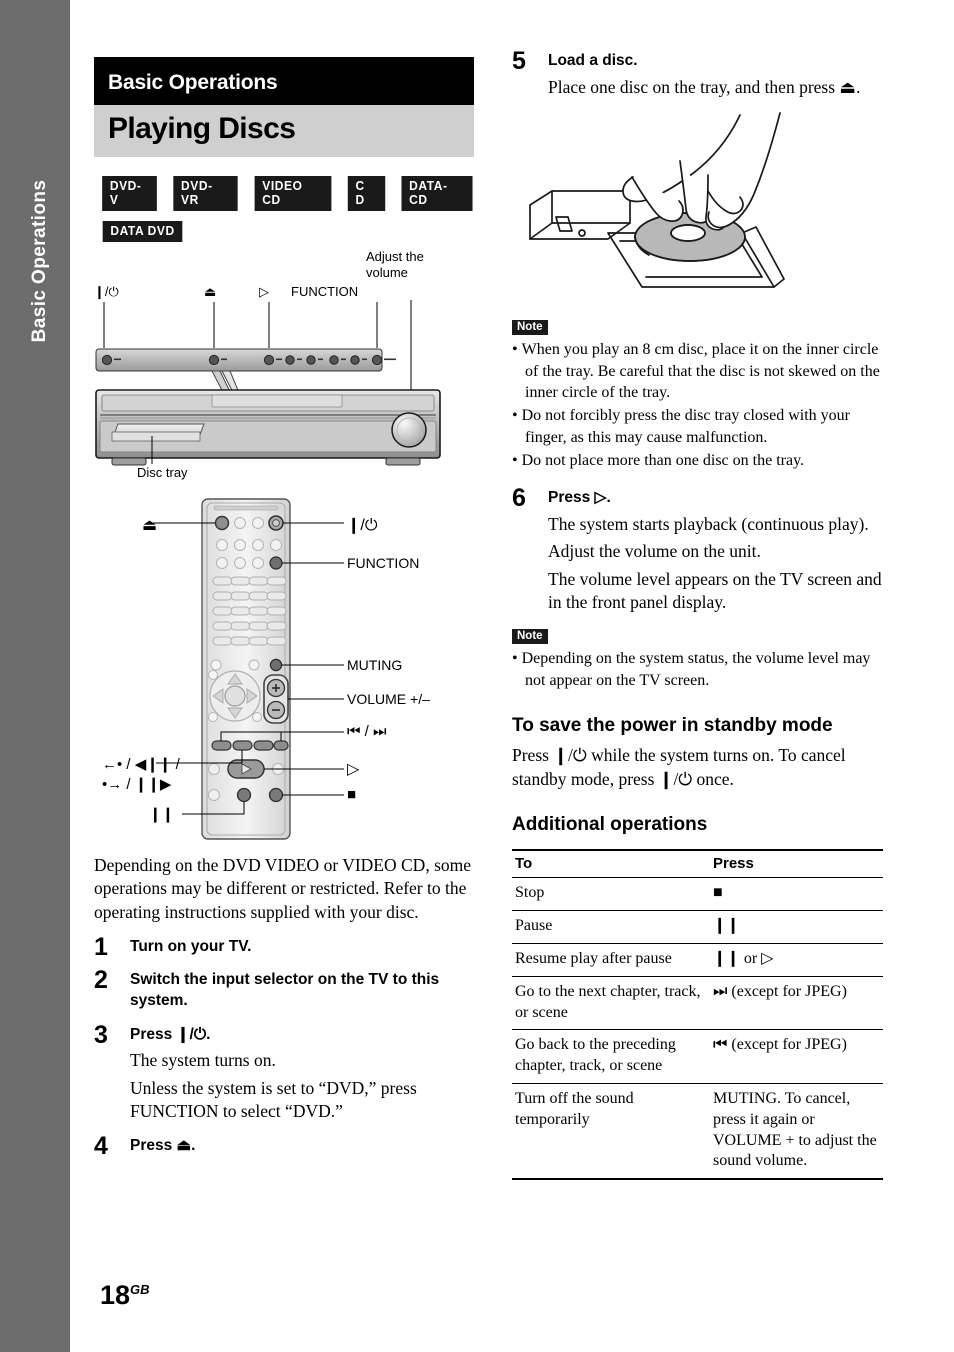  What do you see at coordinates (796, 1003) in the screenshot?
I see `cell-press: ⏭ (except for JPEG)` at bounding box center [796, 1003].